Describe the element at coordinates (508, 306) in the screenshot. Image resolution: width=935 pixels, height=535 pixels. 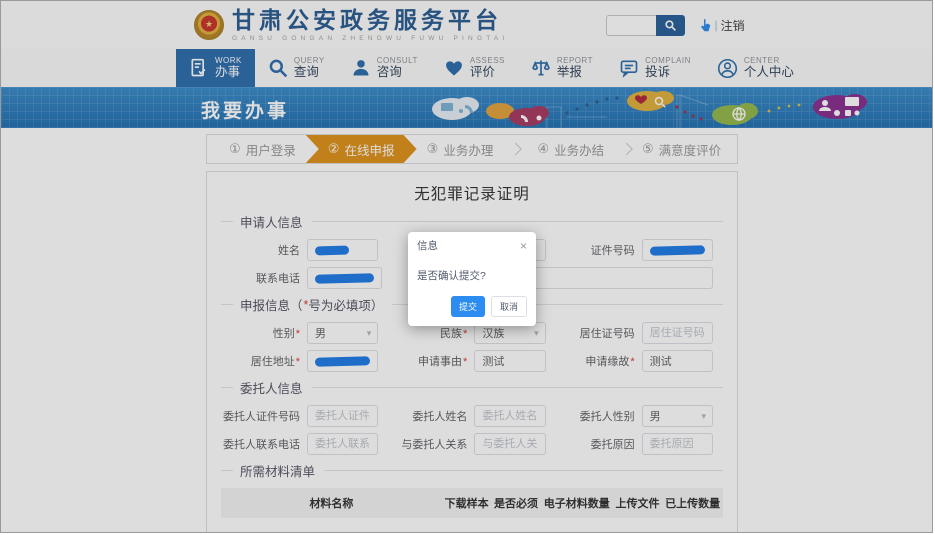
I see `dialog-cancel-button: 取消` at that location.